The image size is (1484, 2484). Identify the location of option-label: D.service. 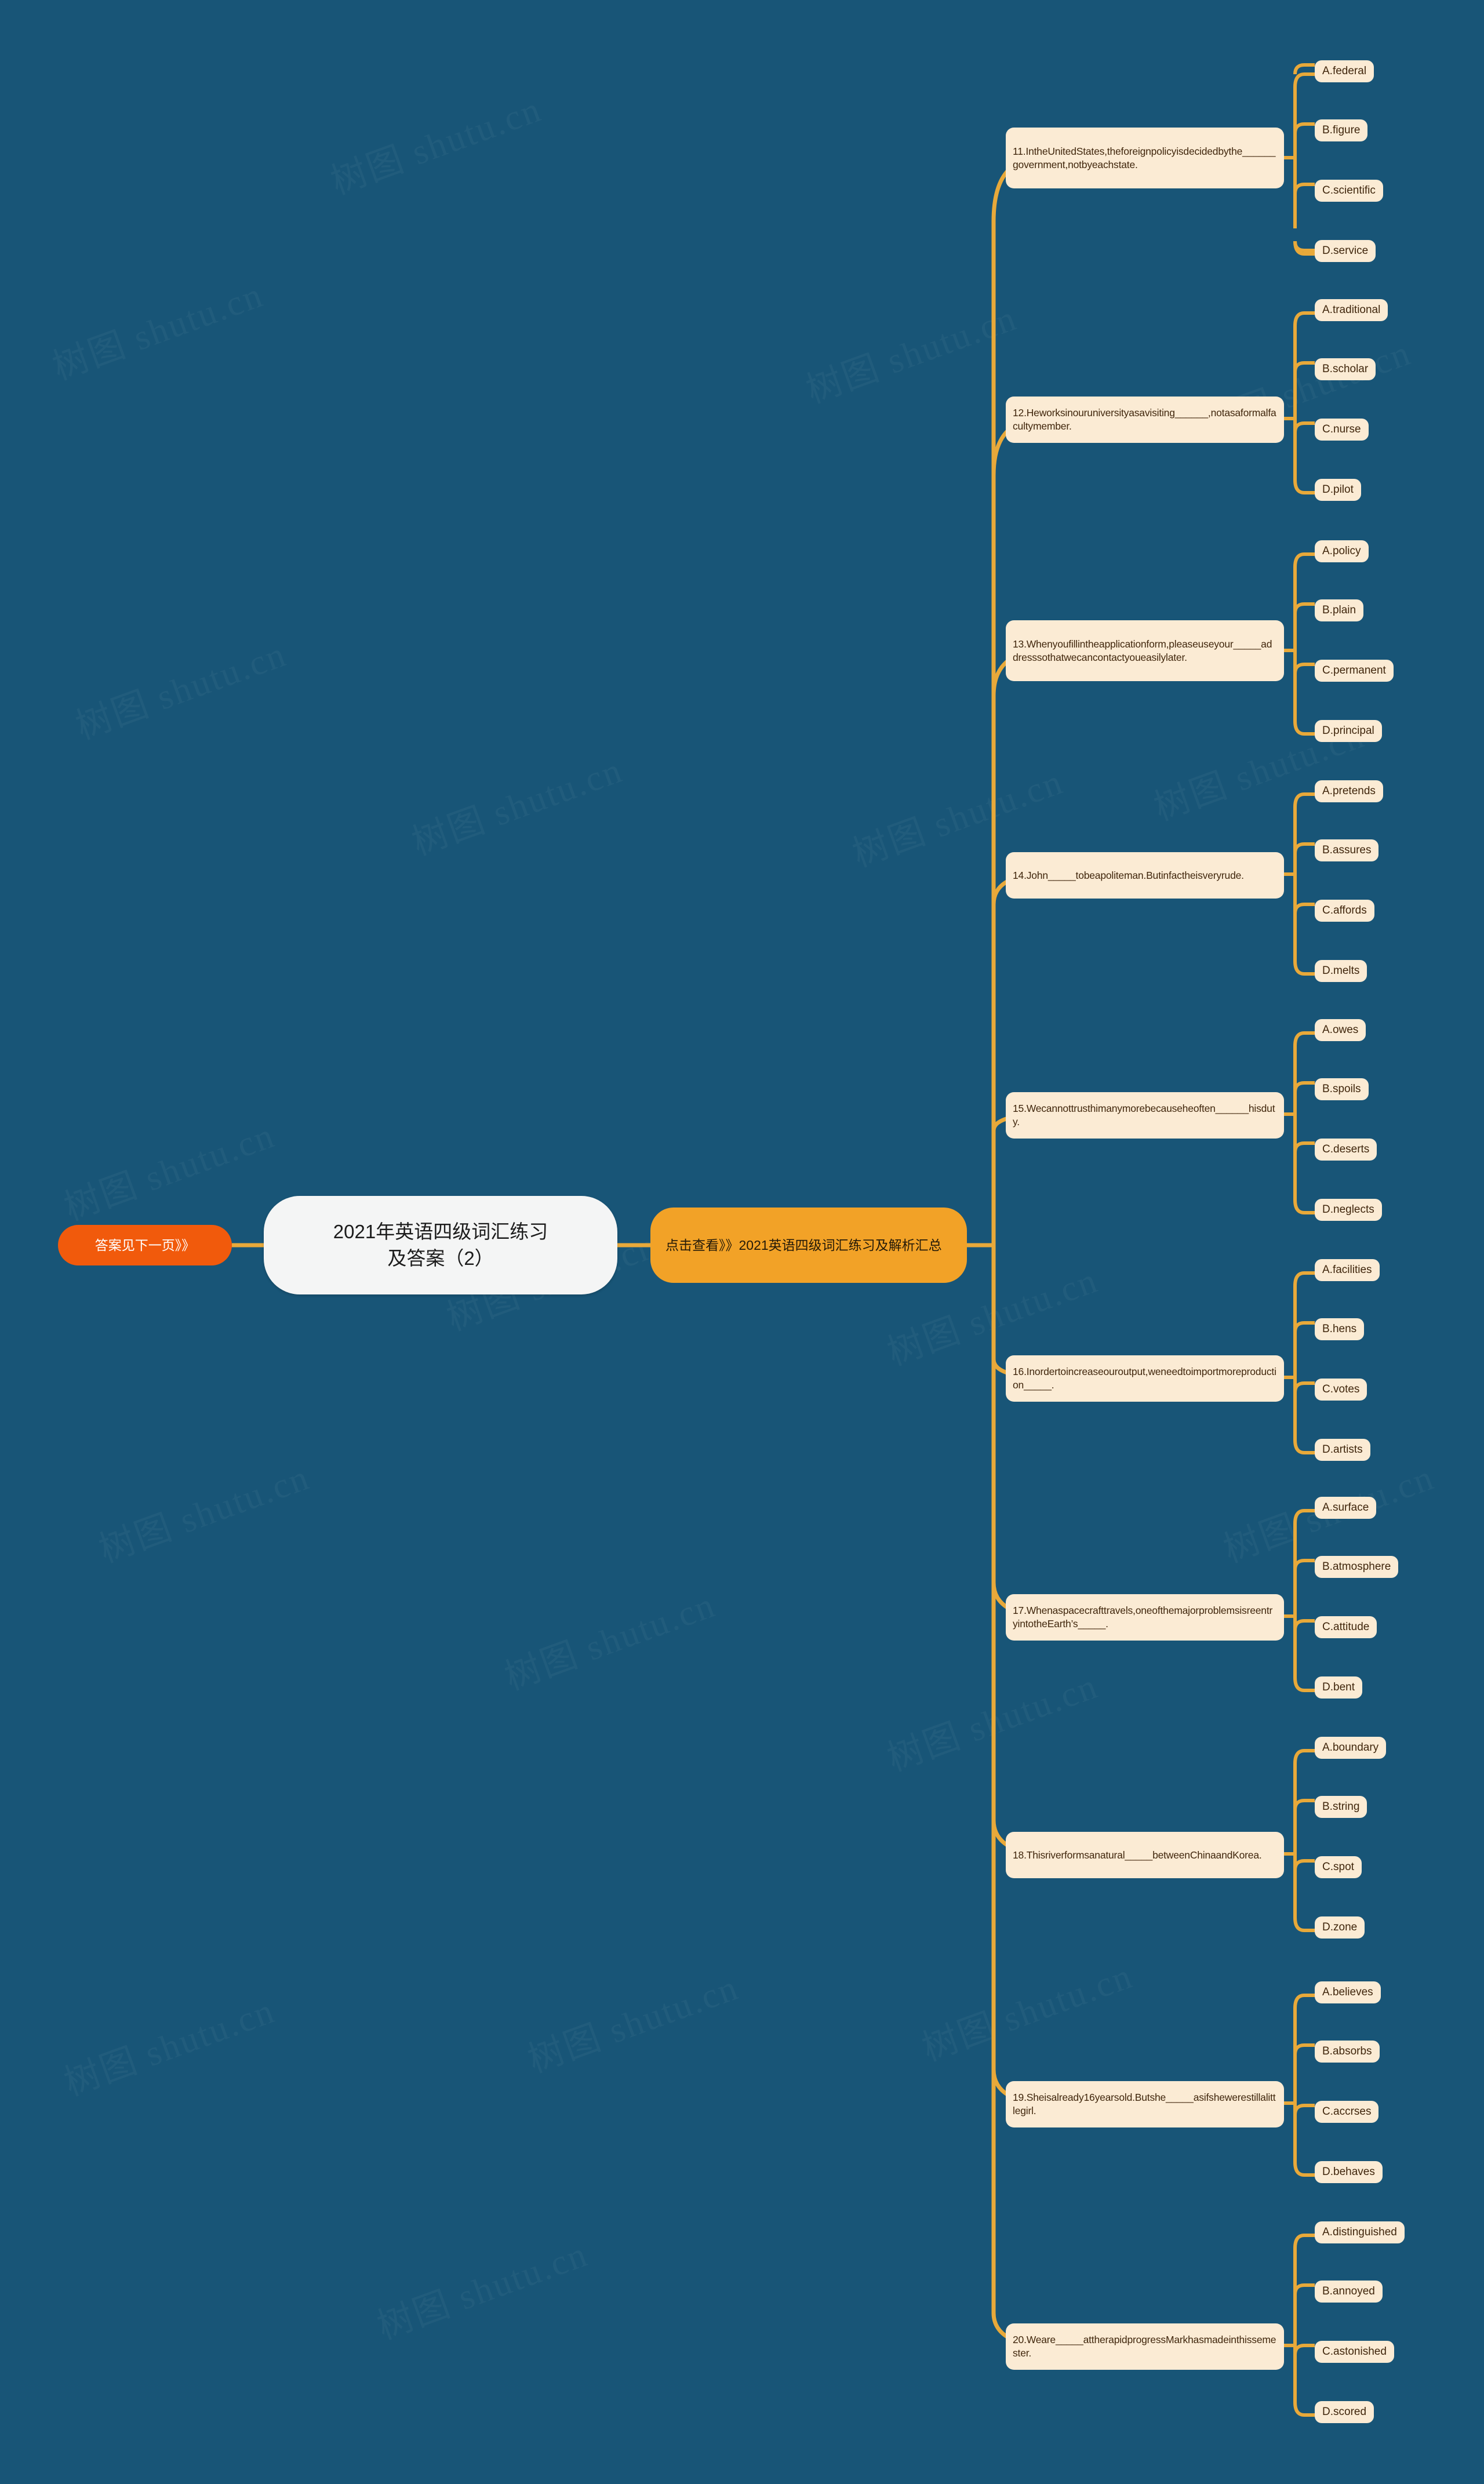
(1345, 251).